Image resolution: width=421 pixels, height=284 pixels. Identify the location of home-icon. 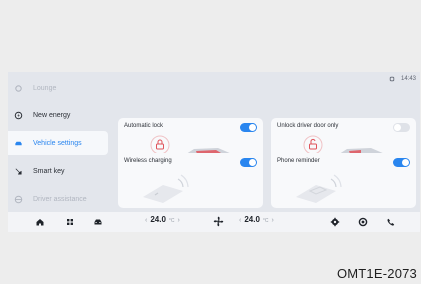
(40, 222).